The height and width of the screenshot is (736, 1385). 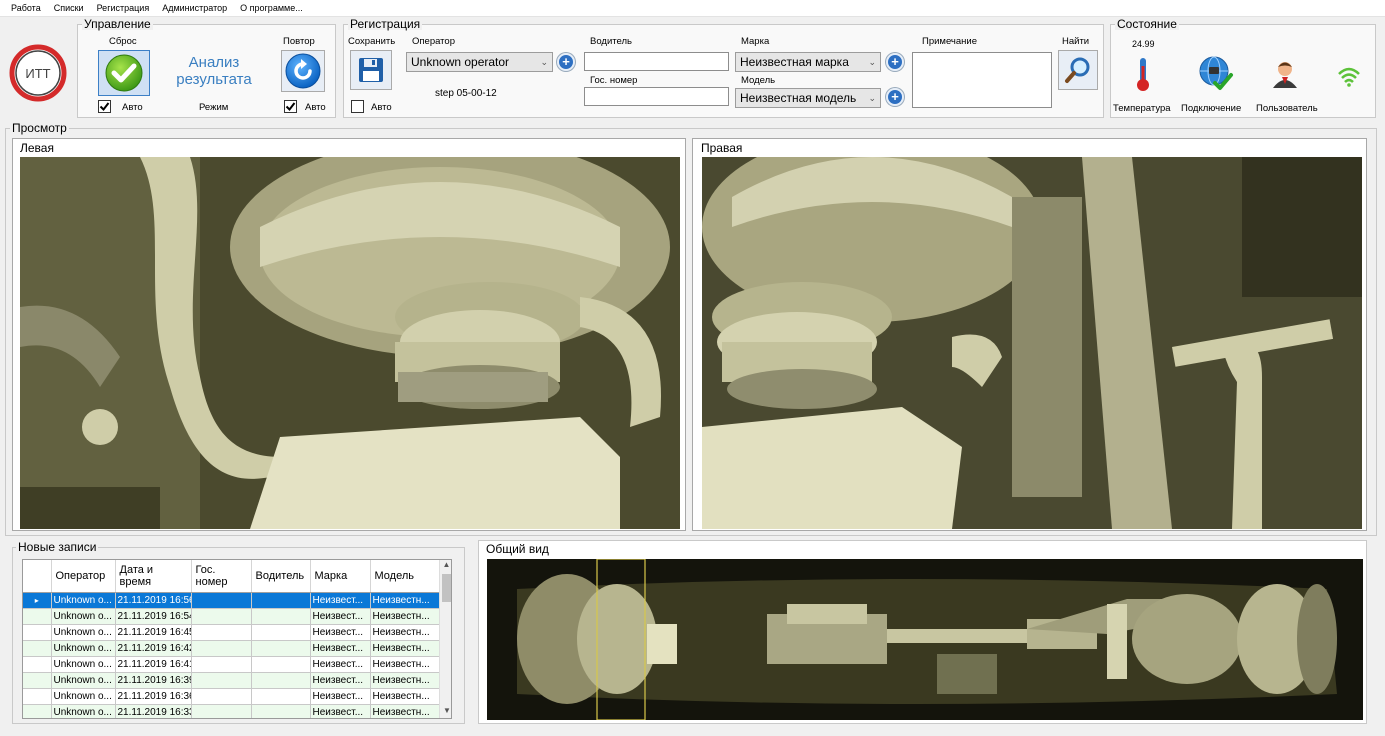 What do you see at coordinates (303, 71) in the screenshot?
I see `repeat-button` at bounding box center [303, 71].